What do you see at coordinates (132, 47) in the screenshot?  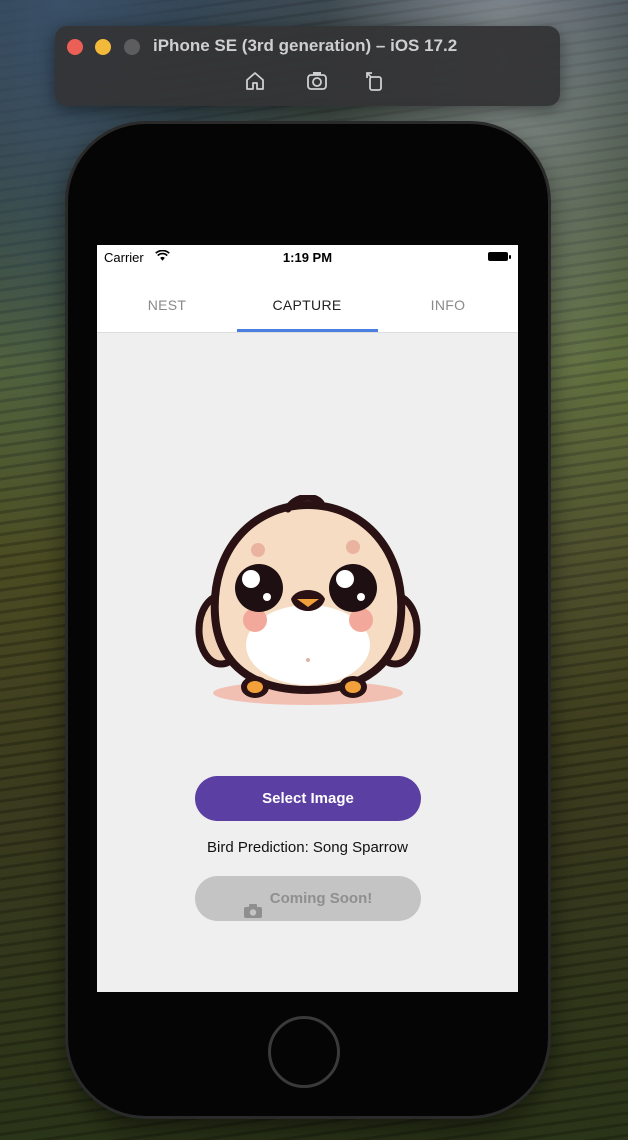 I see `zoom-window-button` at bounding box center [132, 47].